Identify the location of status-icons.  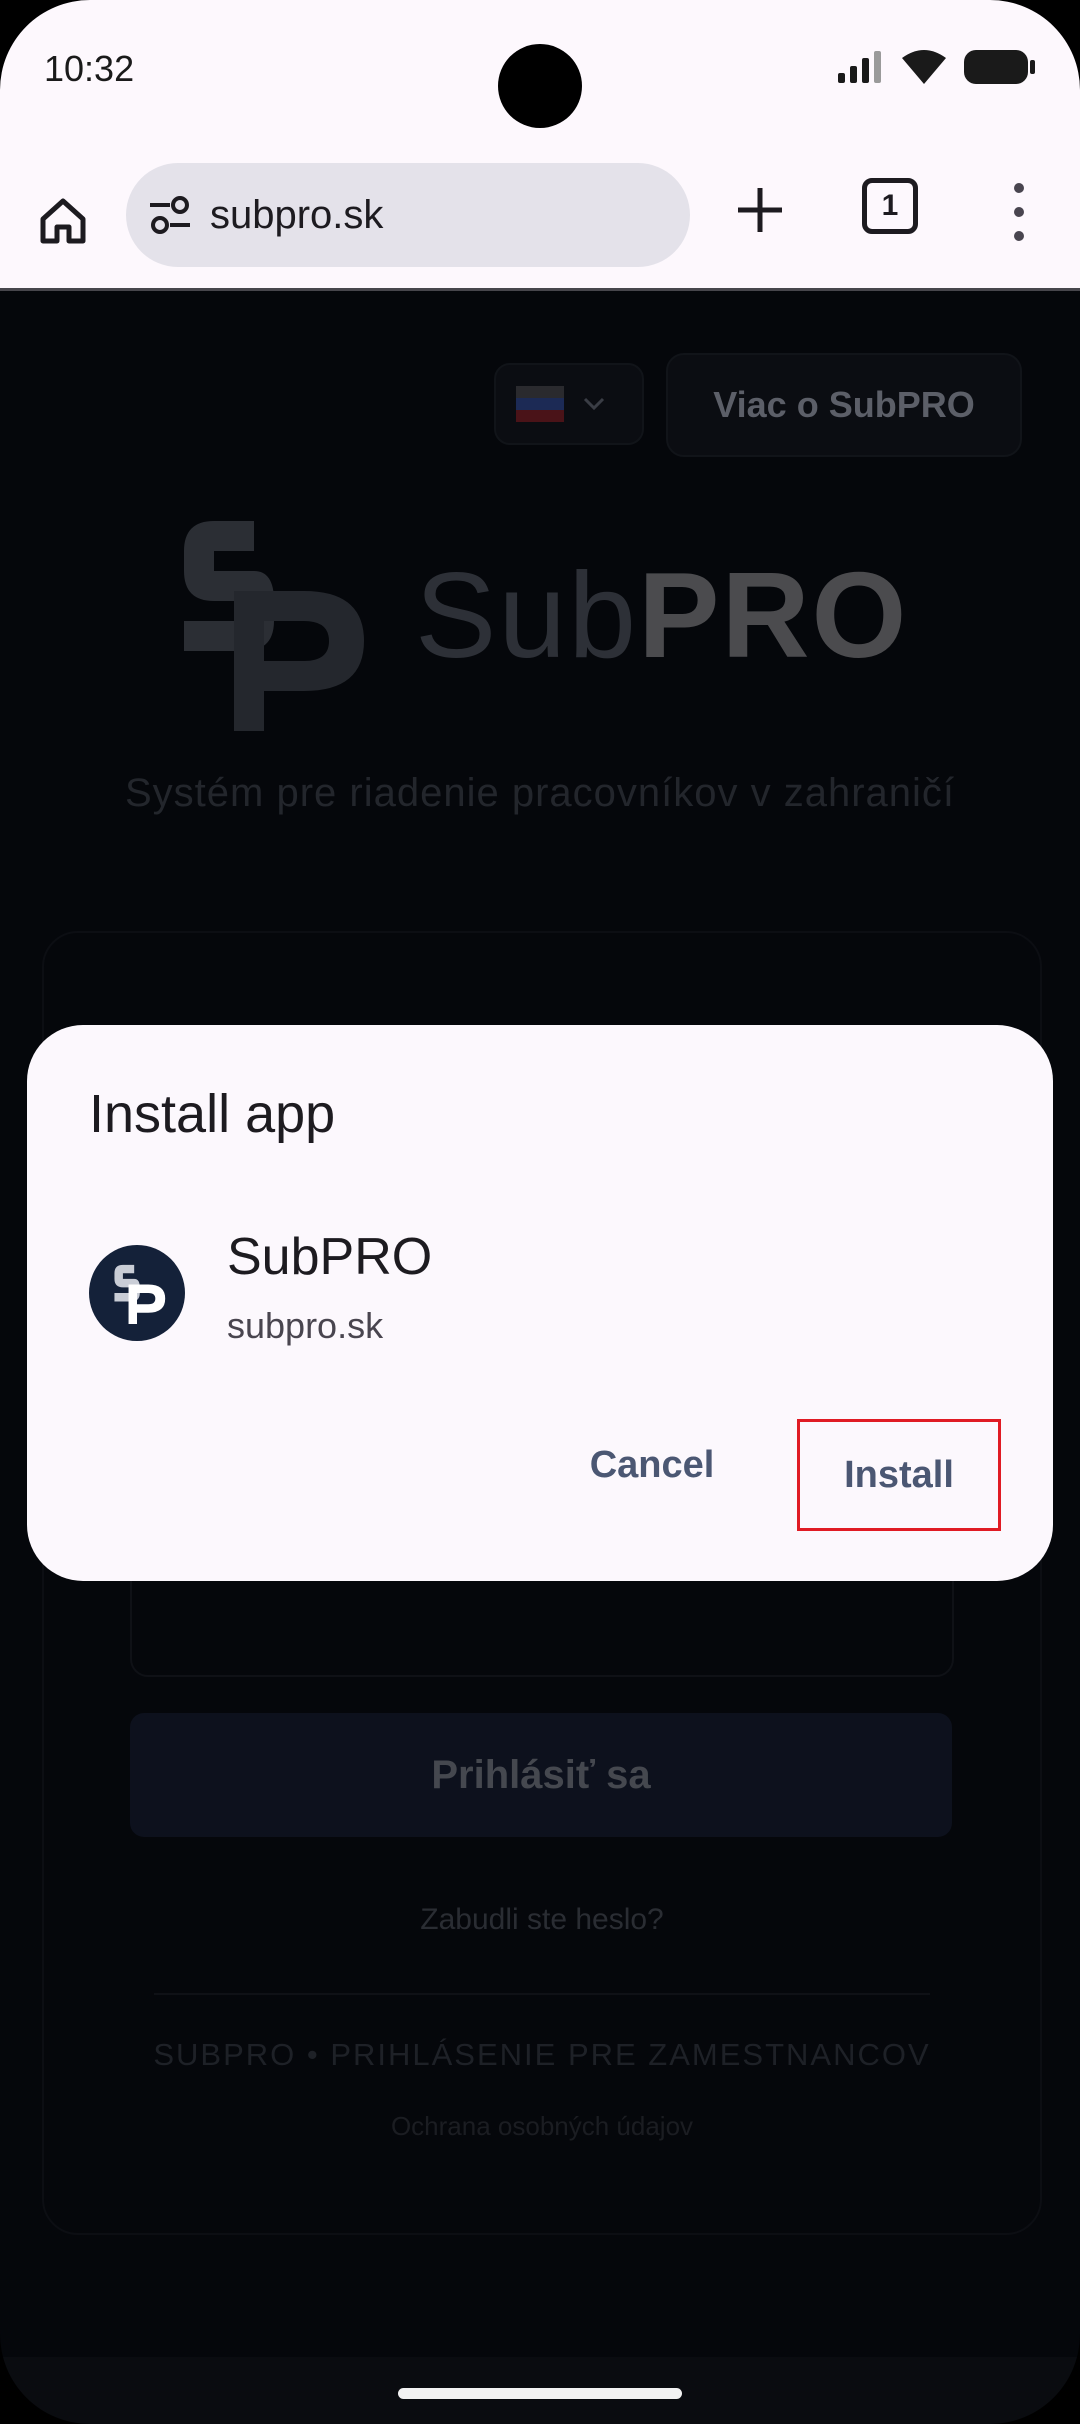
(937, 67).